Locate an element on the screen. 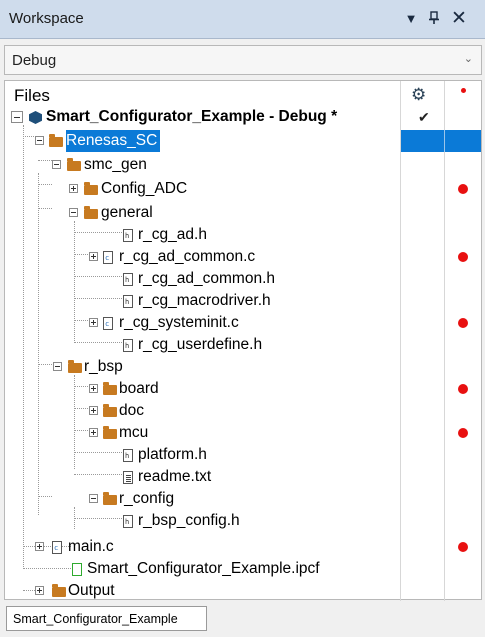 Image resolution: width=485 pixels, height=637 pixels. tree-row-label: Config_ADC is located at coordinates (144, 188).